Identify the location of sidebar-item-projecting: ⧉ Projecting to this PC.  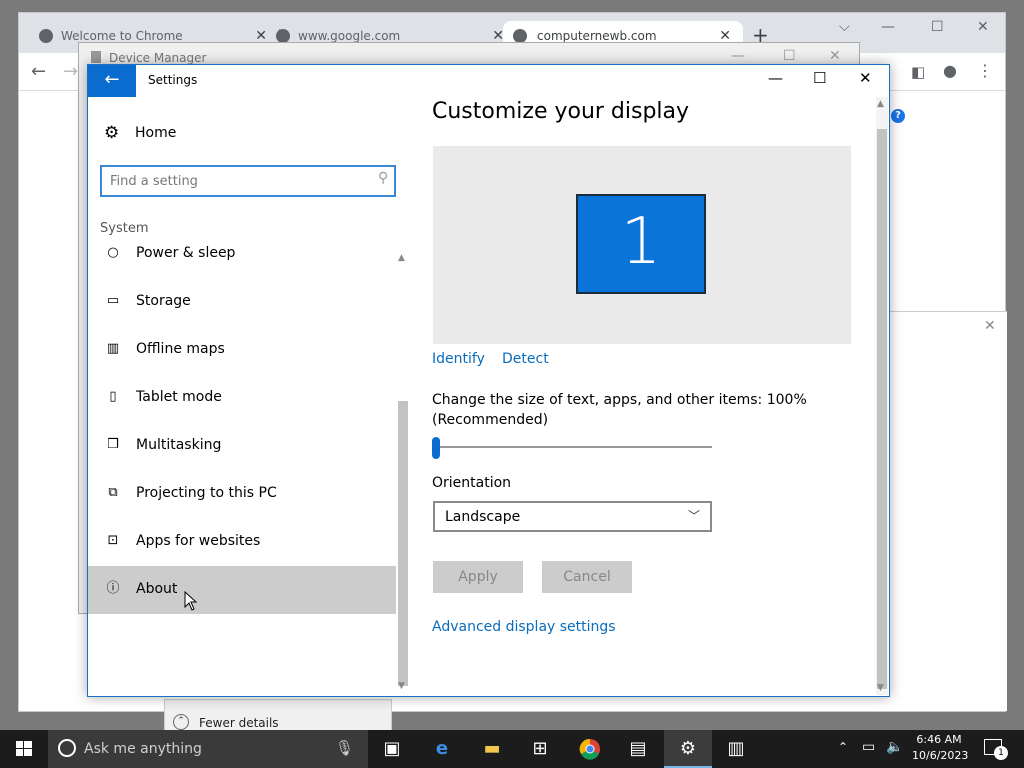
(242, 494).